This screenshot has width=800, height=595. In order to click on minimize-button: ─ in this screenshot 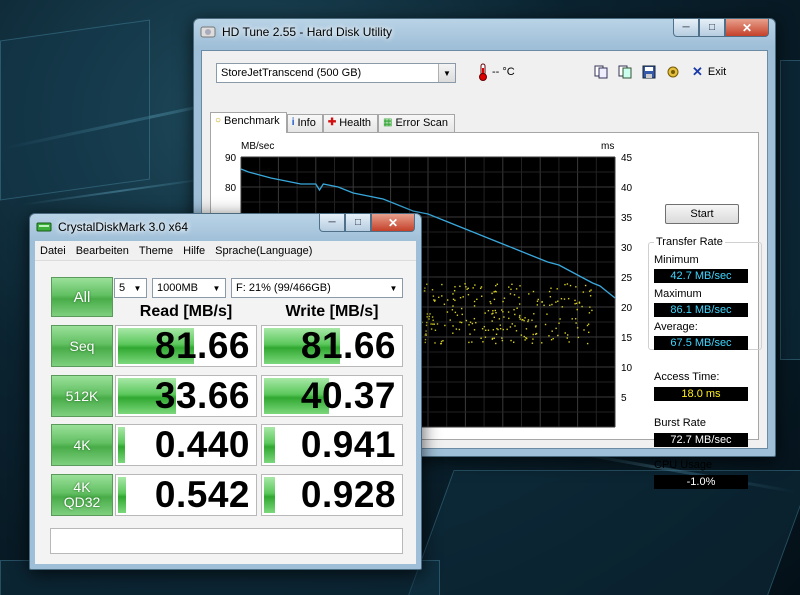, I will do `click(686, 28)`.